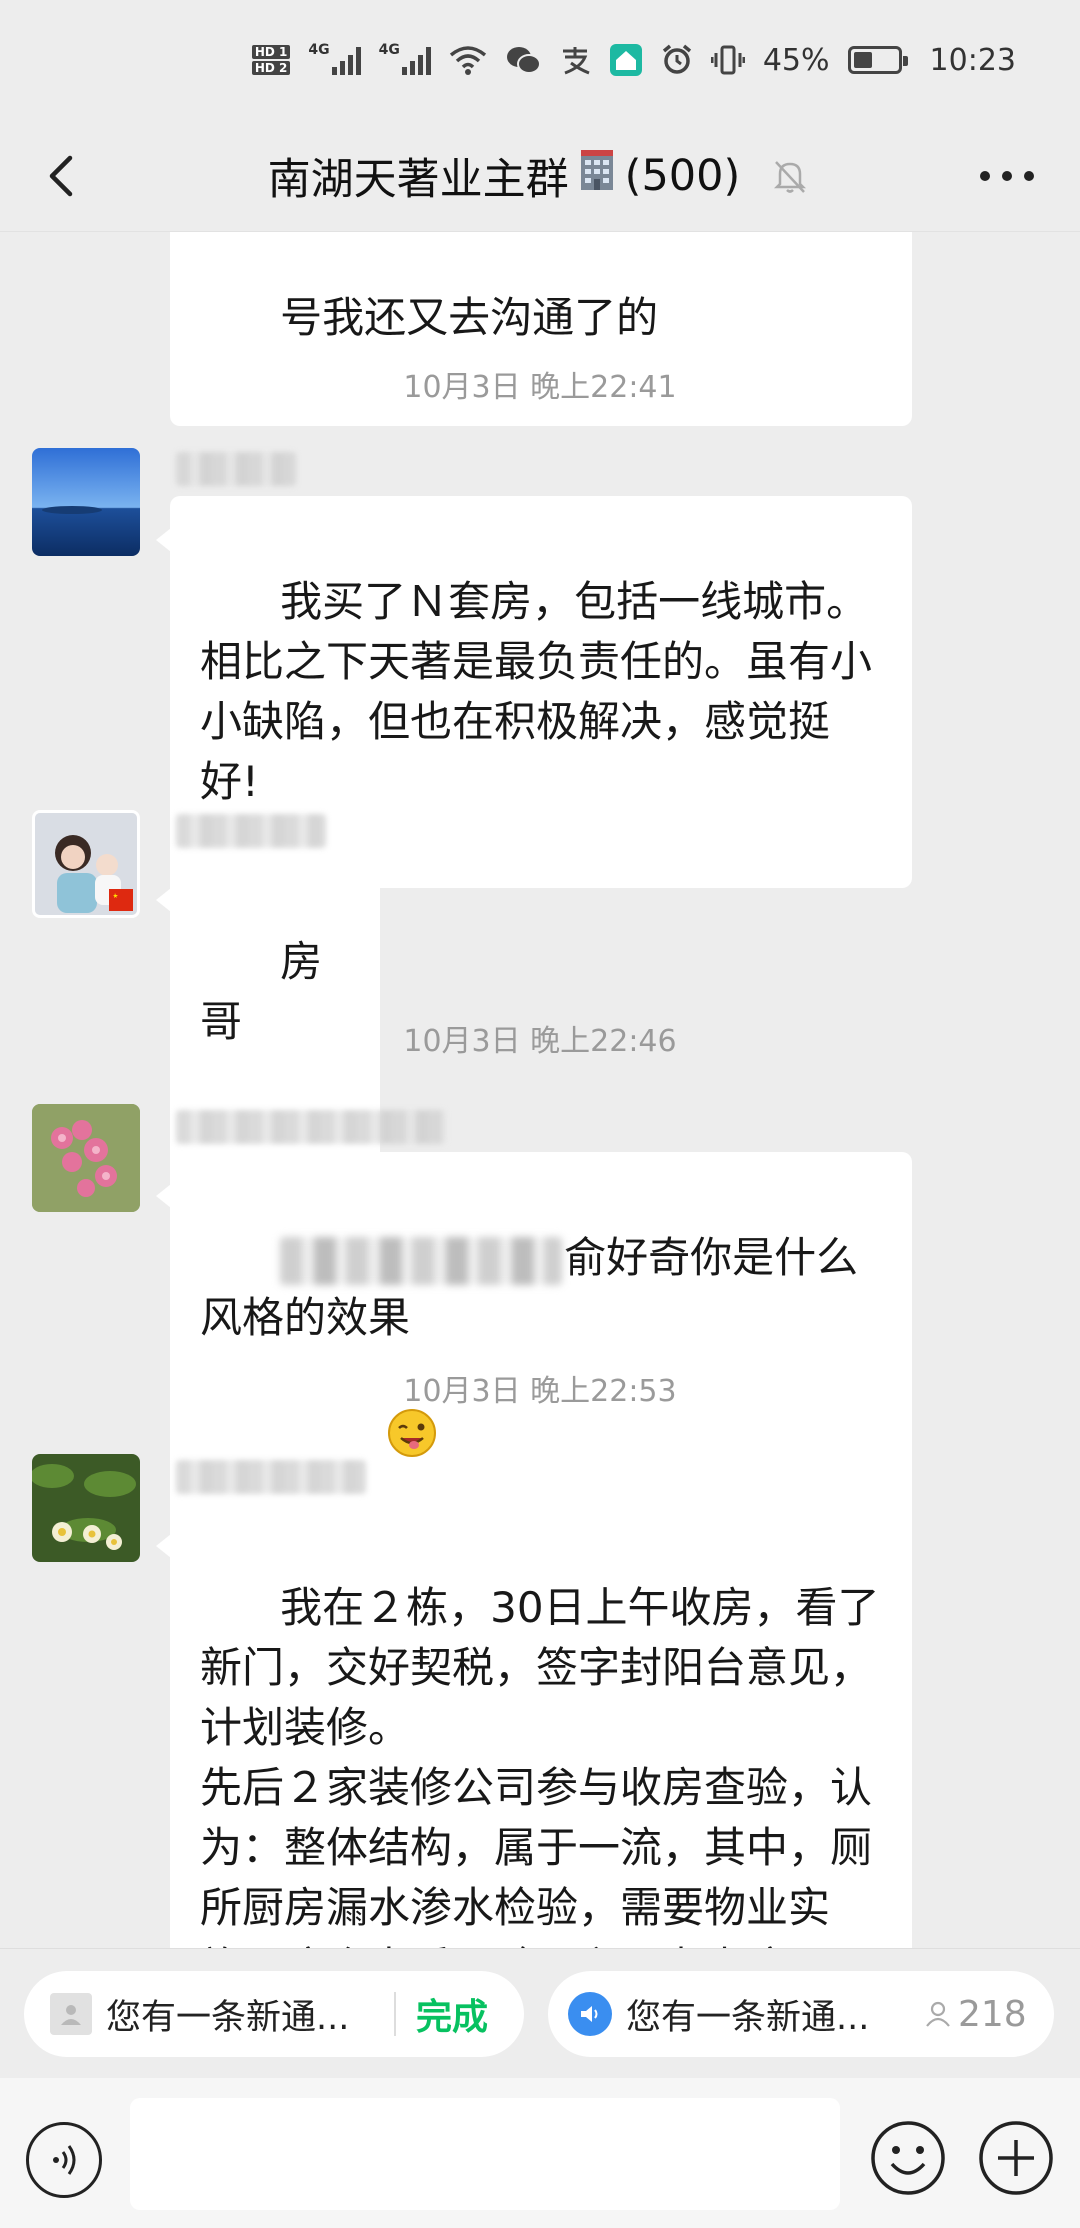 The width and height of the screenshot is (1080, 2228). What do you see at coordinates (319, 50) in the screenshot?
I see `network-type-label: 4G` at bounding box center [319, 50].